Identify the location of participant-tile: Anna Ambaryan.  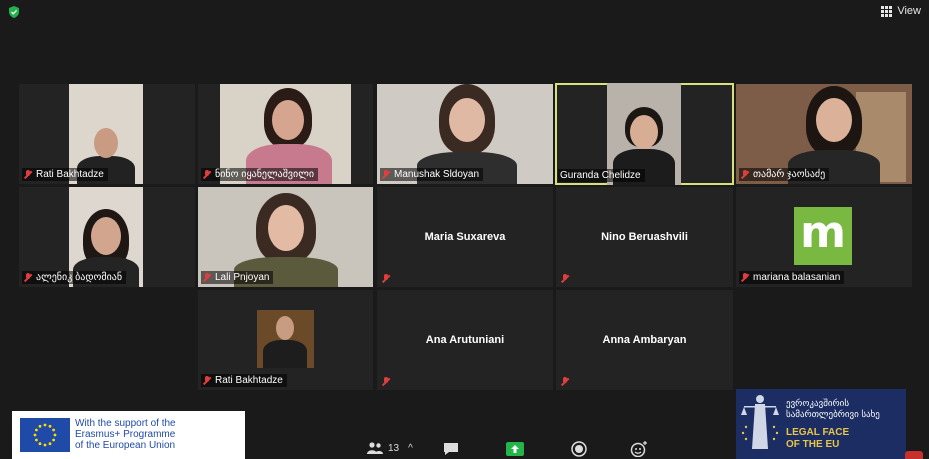
(644, 340).